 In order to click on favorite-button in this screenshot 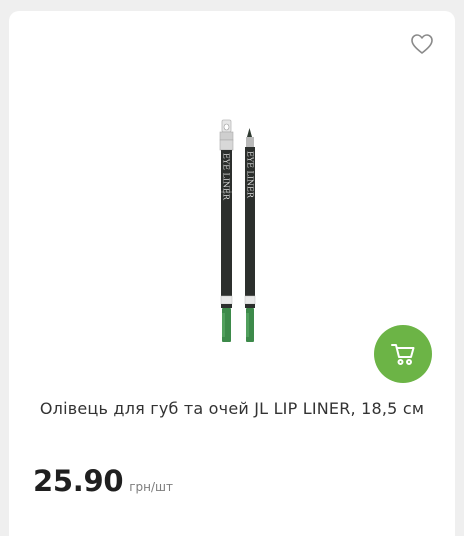, I will do `click(422, 44)`.